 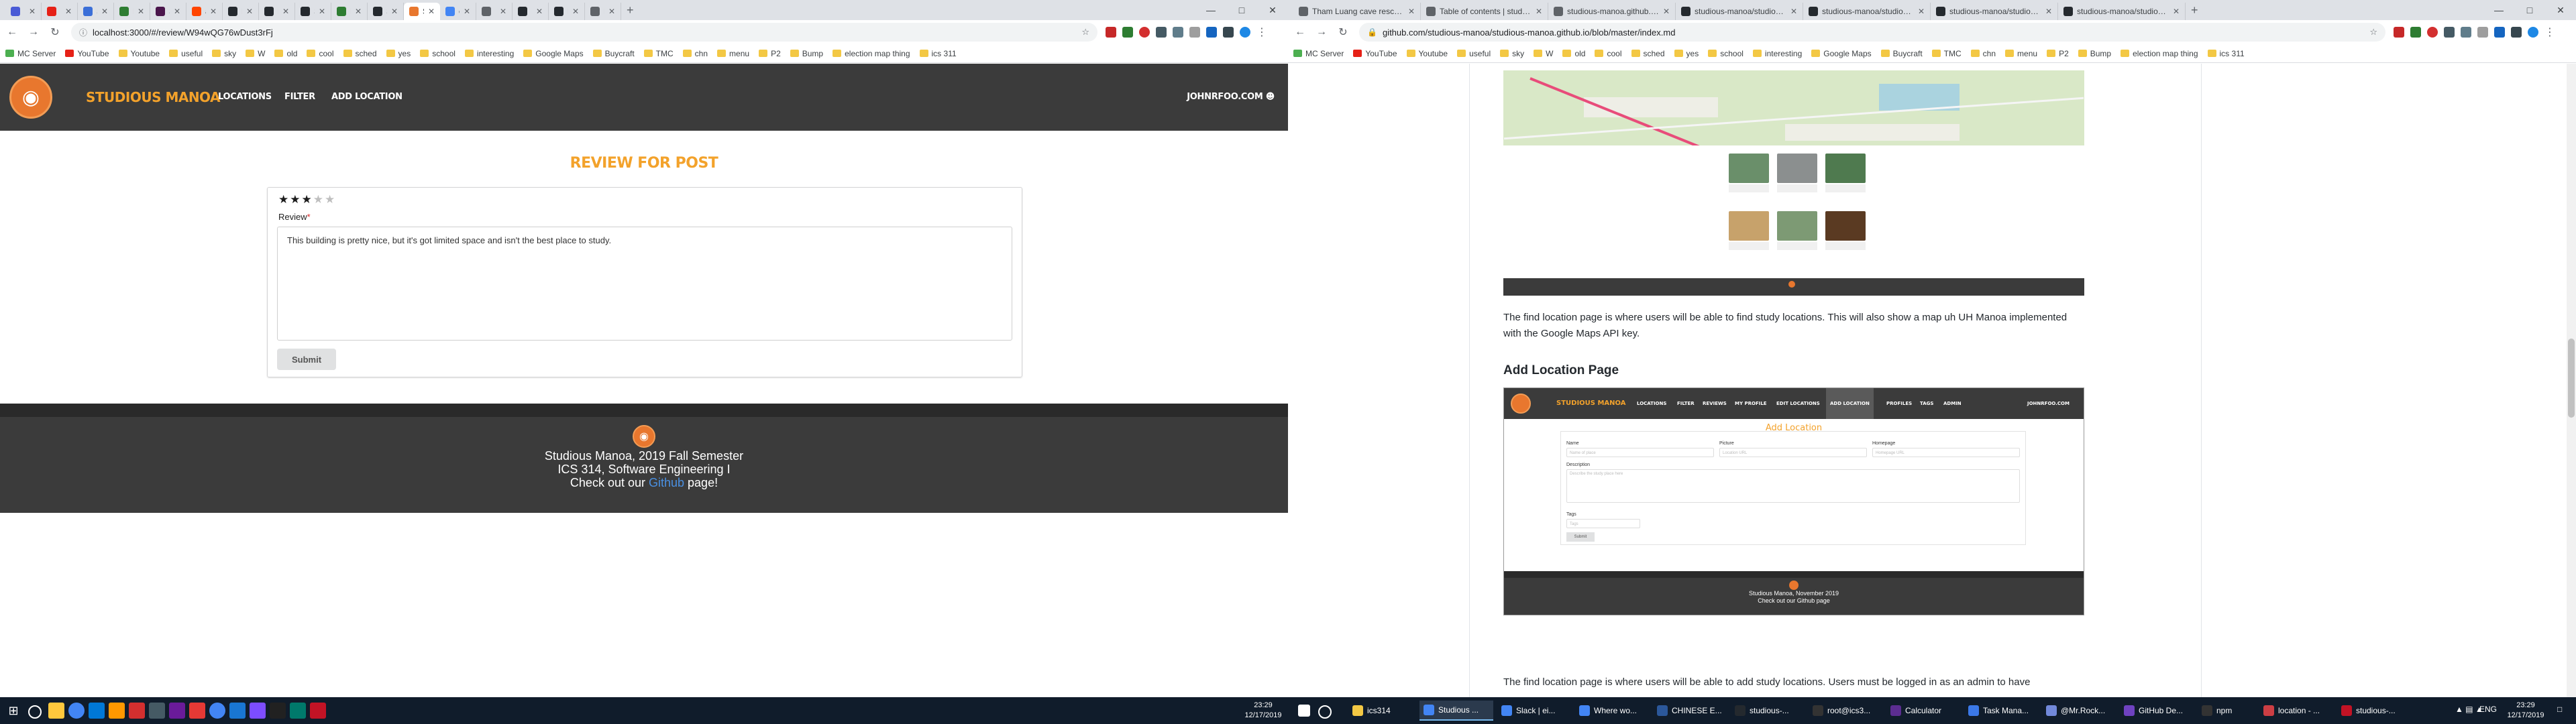 What do you see at coordinates (1946, 53) in the screenshot?
I see `bookmark-item: TMC` at bounding box center [1946, 53].